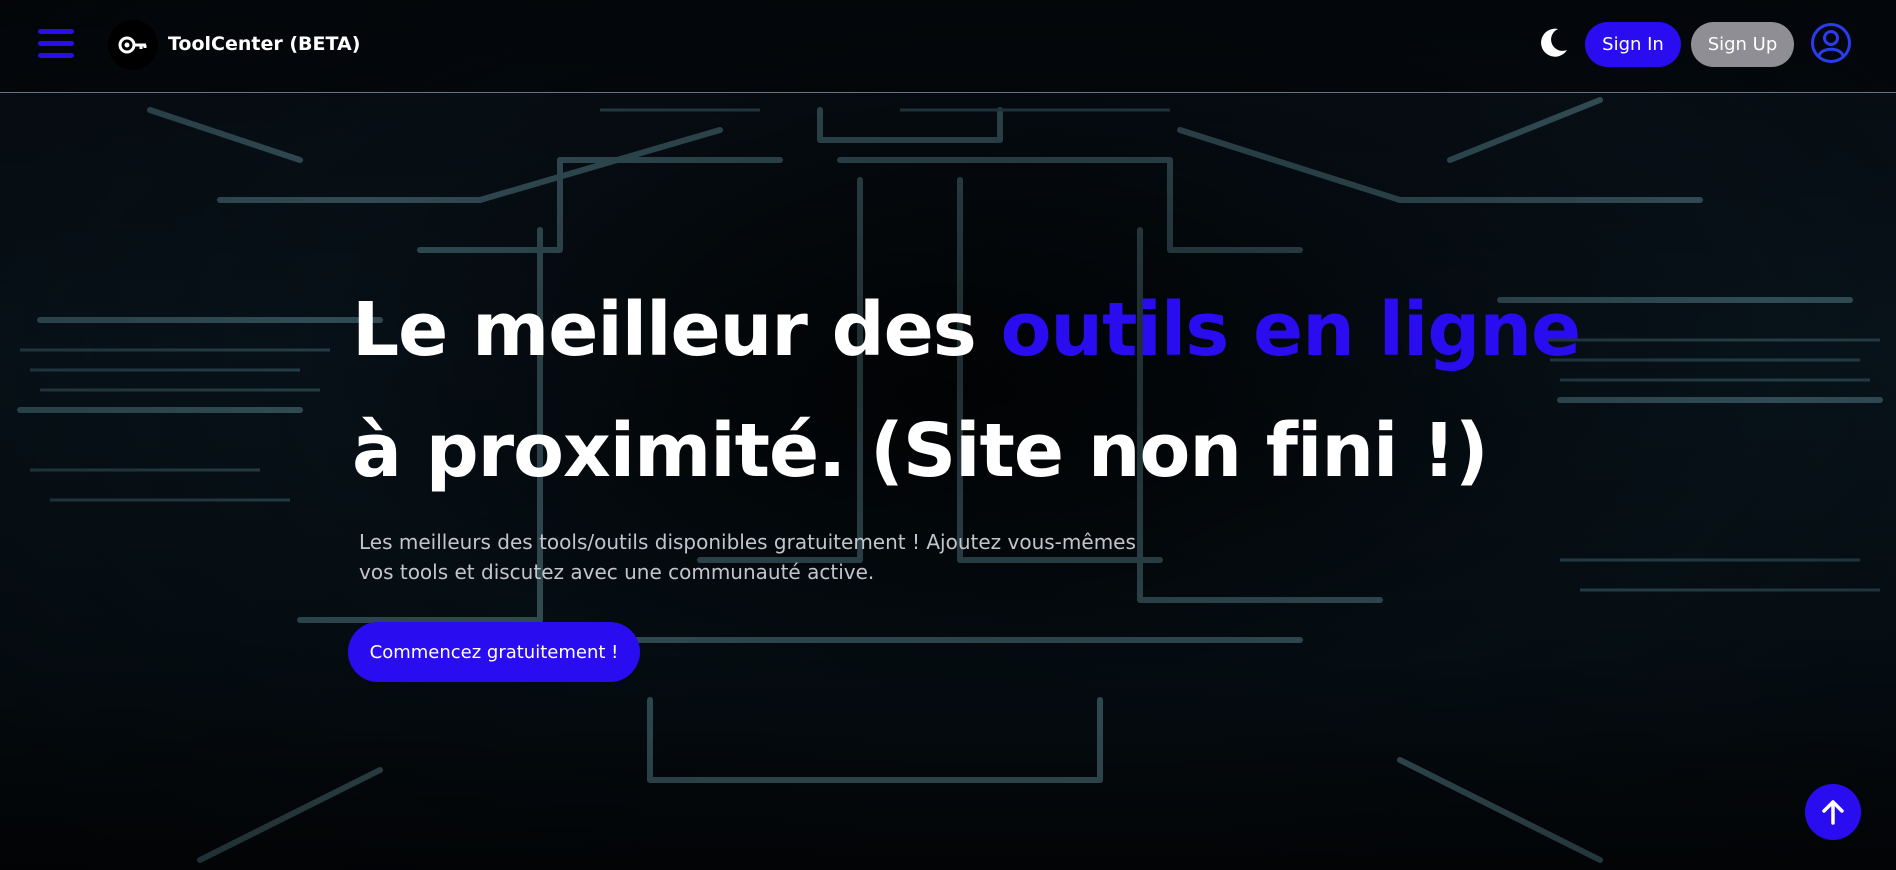 Image resolution: width=1896 pixels, height=870 pixels. I want to click on arrow-up-icon, so click(1833, 812).